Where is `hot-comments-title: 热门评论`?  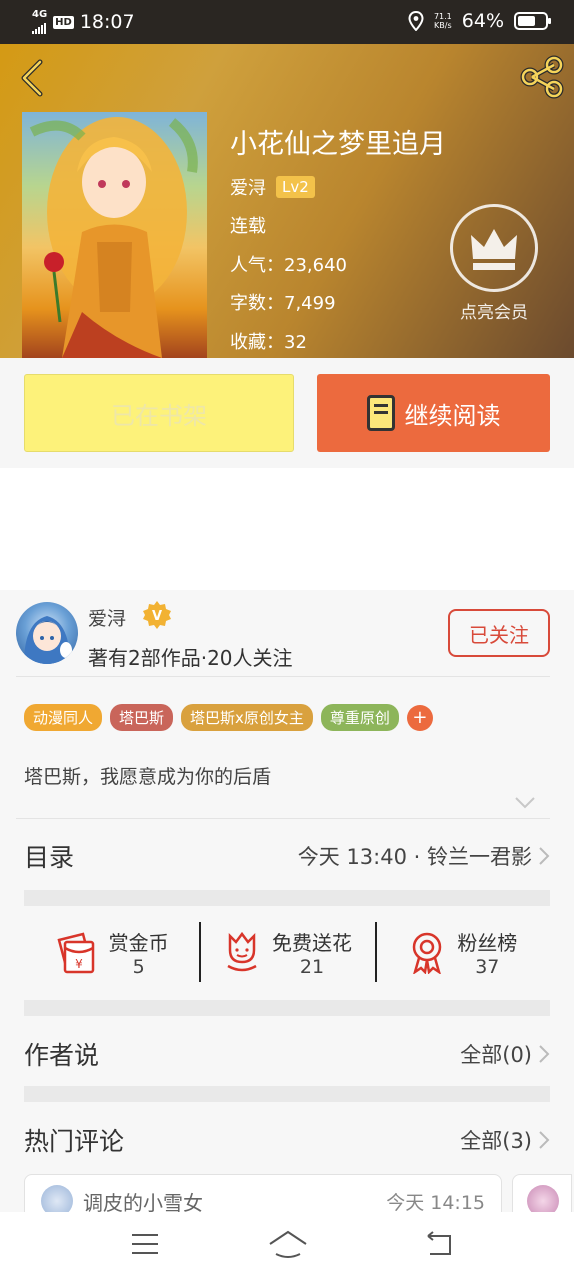
hot-comments-title: 热门评论 is located at coordinates (74, 1141).